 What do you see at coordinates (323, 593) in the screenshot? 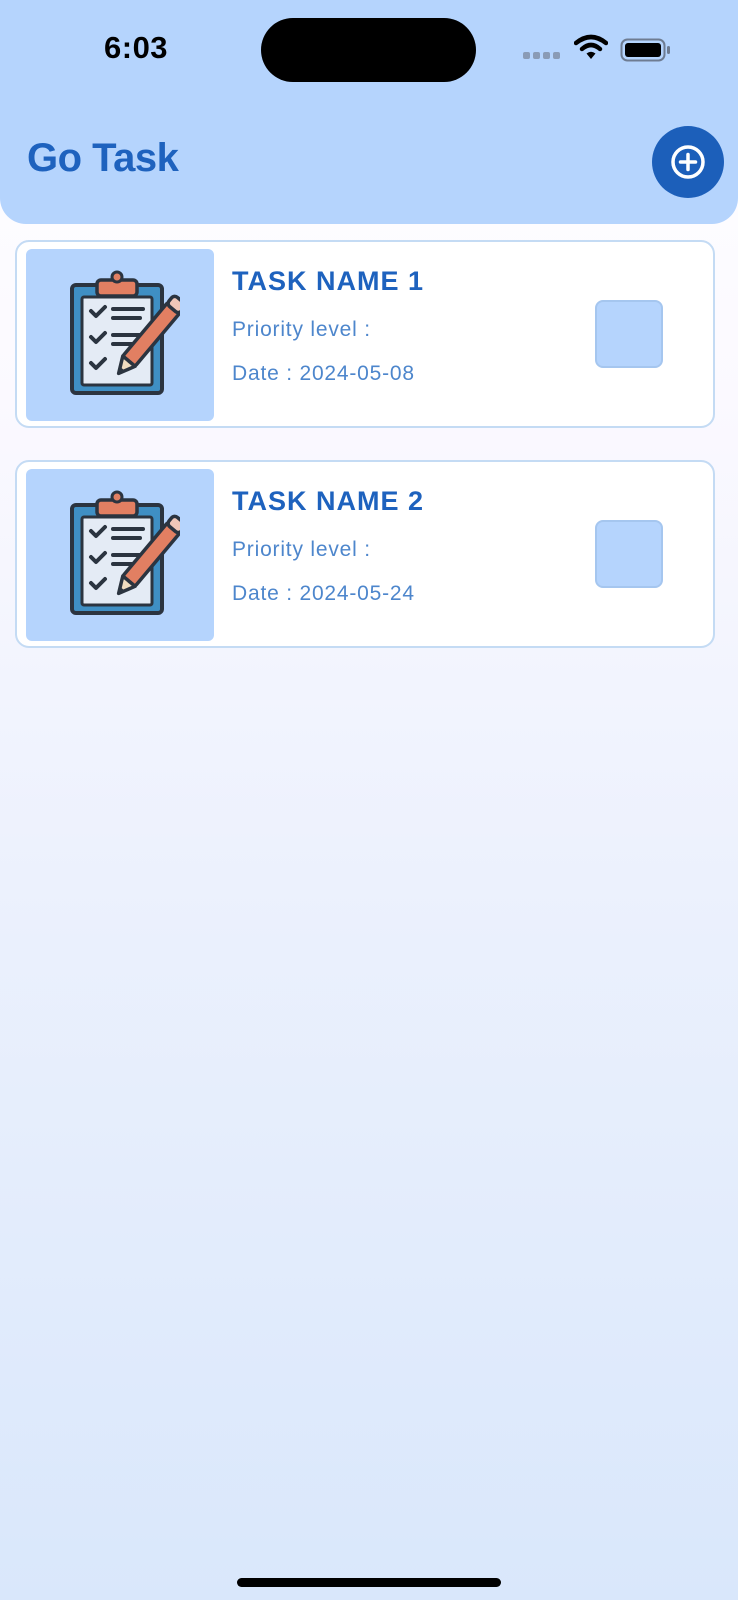
I see `task-date: Date : 2024-05-24` at bounding box center [323, 593].